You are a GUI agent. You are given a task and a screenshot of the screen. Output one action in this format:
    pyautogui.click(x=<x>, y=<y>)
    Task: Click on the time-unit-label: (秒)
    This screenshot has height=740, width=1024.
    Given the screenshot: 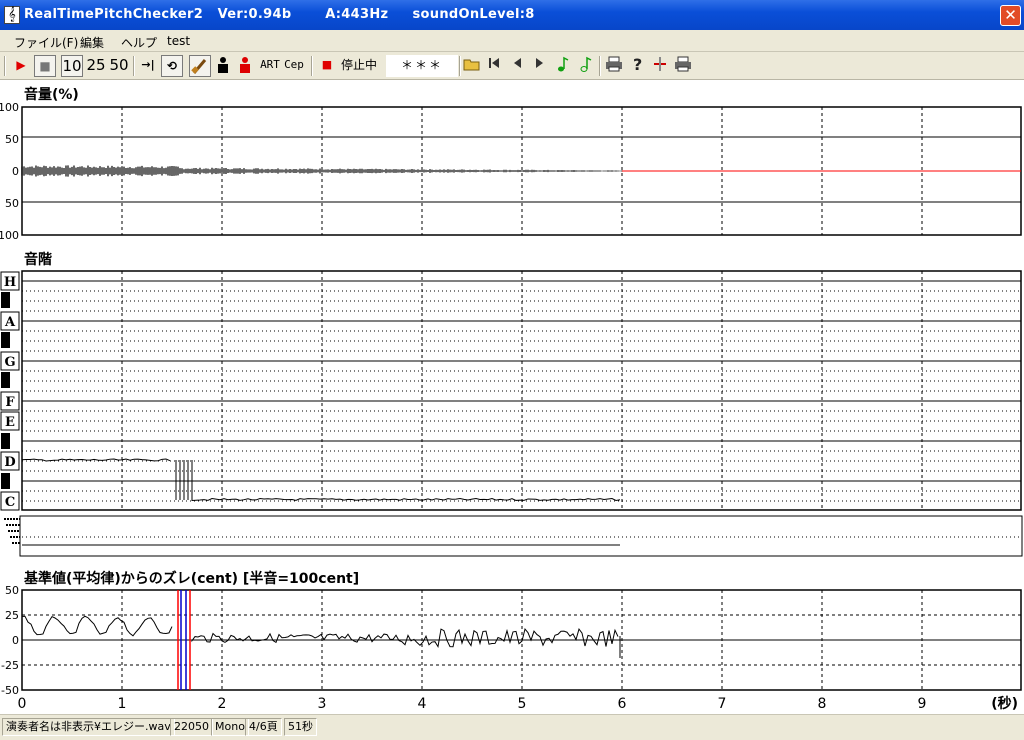 What is the action you would take?
    pyautogui.click(x=1004, y=703)
    